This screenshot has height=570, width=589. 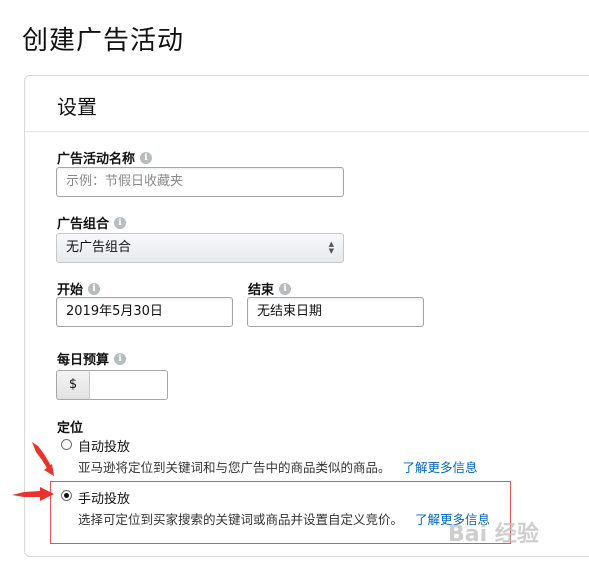 I want to click on campaign-name-label: 广告活动名称 i, so click(x=105, y=157).